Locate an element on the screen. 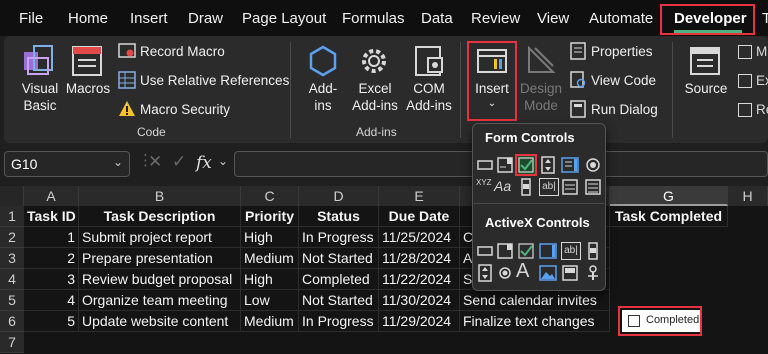 This screenshot has width=768, height=354. more-controls-icon is located at coordinates (593, 273).